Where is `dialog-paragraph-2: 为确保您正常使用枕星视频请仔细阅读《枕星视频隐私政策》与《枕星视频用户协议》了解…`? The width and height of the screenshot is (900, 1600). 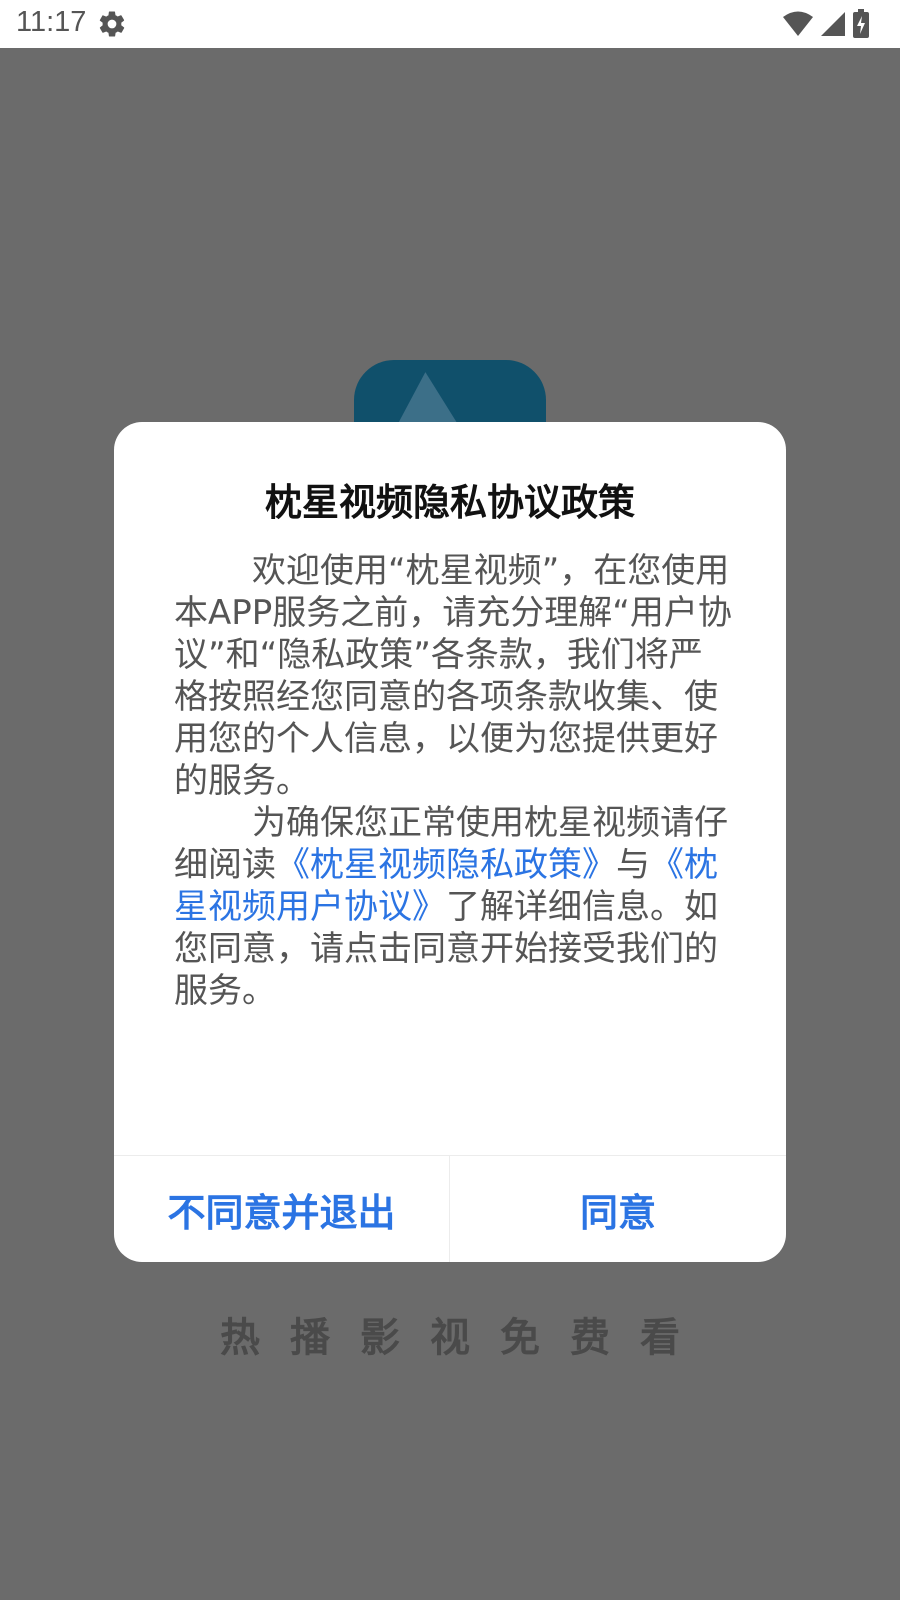 dialog-paragraph-2: 为确保您正常使用枕星视频请仔细阅读《枕星视频隐私政策》与《枕星视频用户协议》了解… is located at coordinates (454, 907).